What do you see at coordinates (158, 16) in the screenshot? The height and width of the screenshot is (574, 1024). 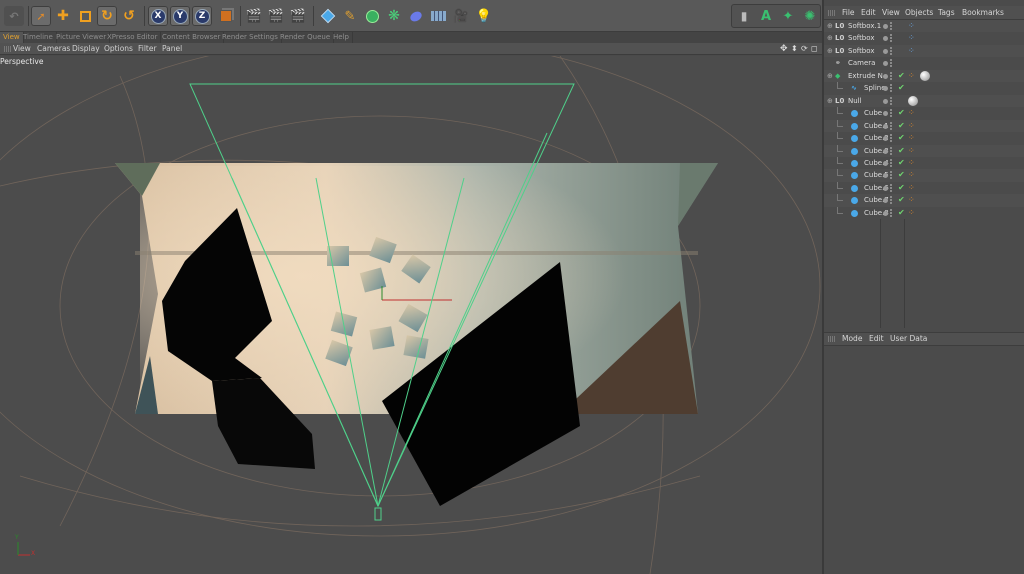 I see `x-axis-lock-button: X` at bounding box center [158, 16].